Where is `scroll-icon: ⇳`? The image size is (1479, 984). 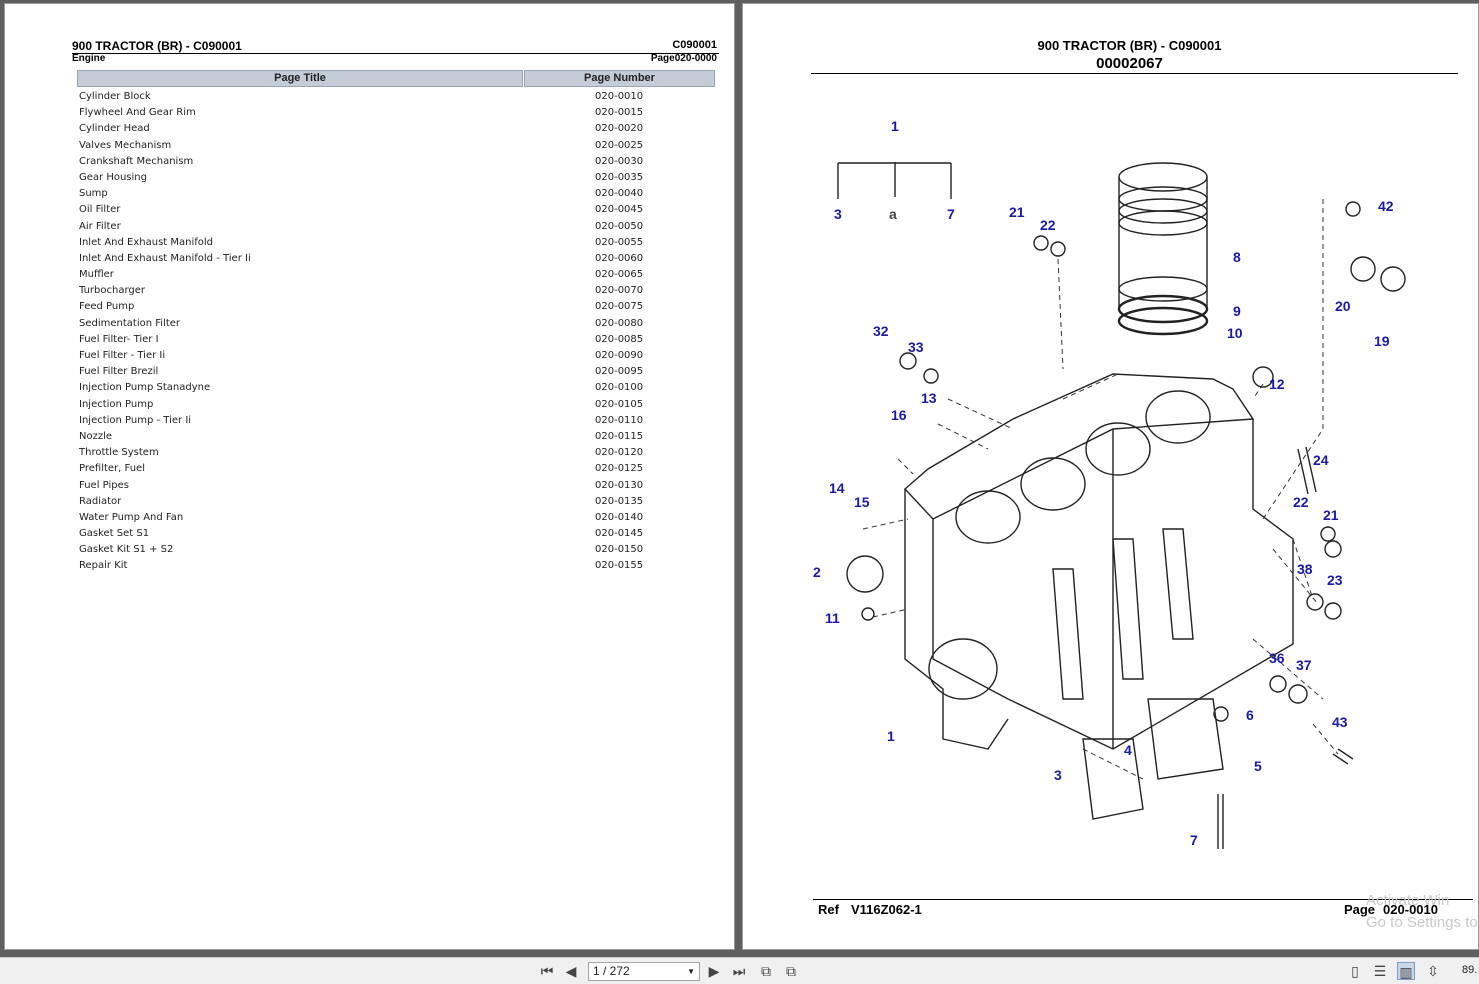 scroll-icon: ⇳ is located at coordinates (1433, 971).